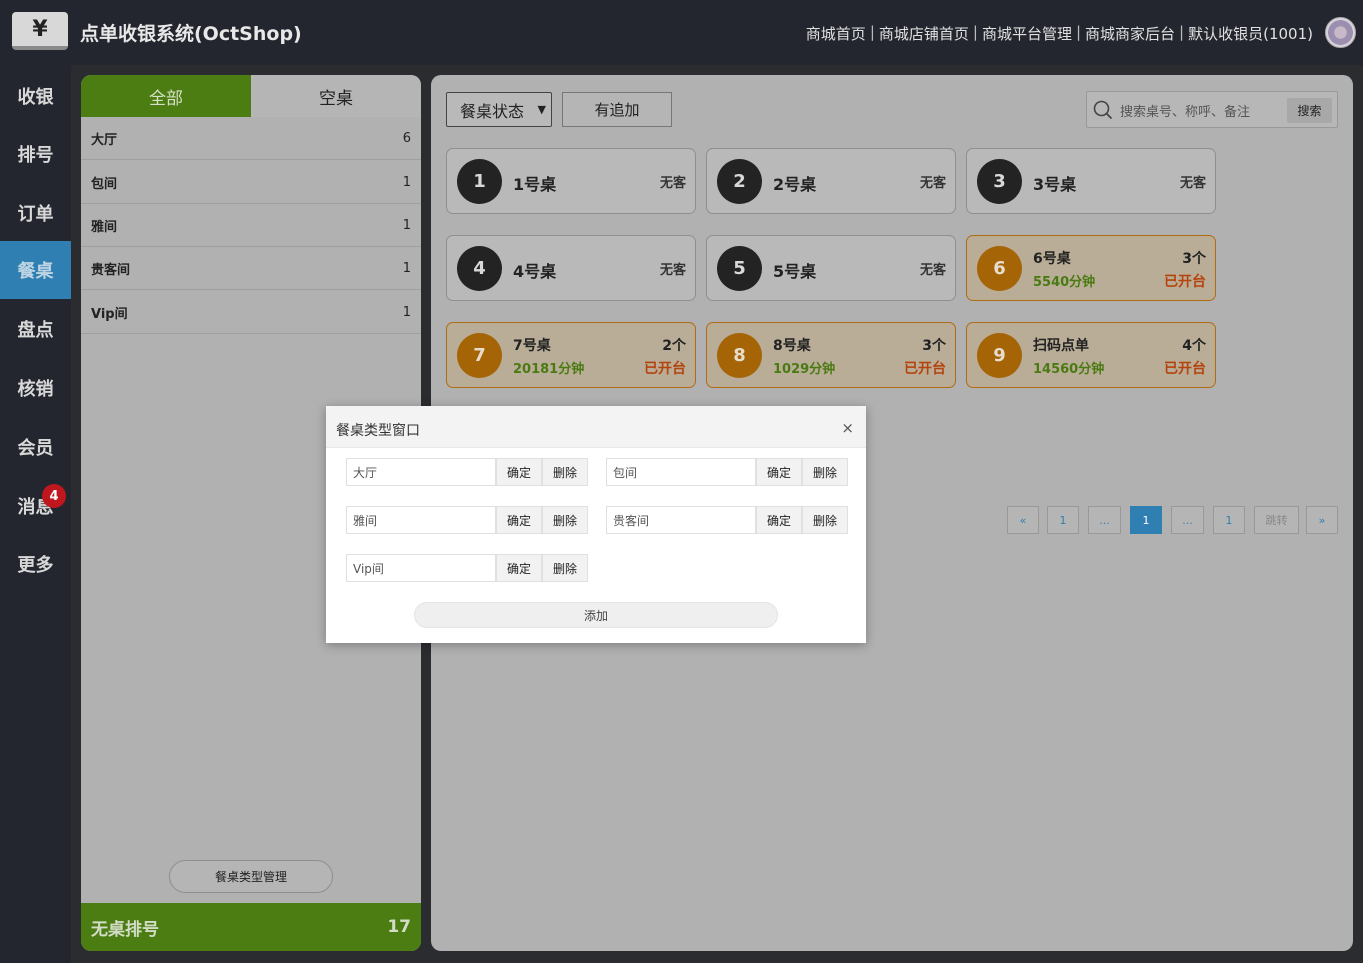 The image size is (1363, 963). Describe the element at coordinates (251, 225) in the screenshot. I see `category-row: 雅间 1` at that location.